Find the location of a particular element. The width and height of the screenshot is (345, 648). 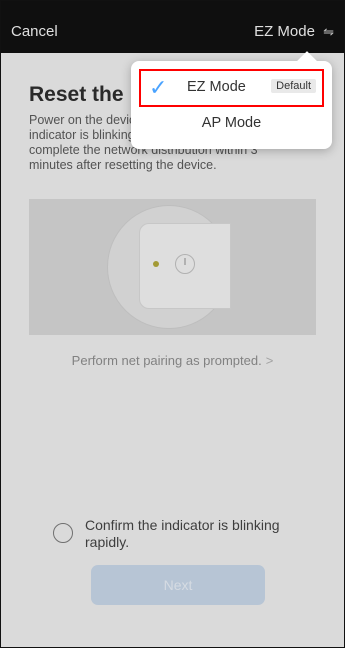

ez-mode-option: ✓ EZ Mode Default is located at coordinates (231, 88).